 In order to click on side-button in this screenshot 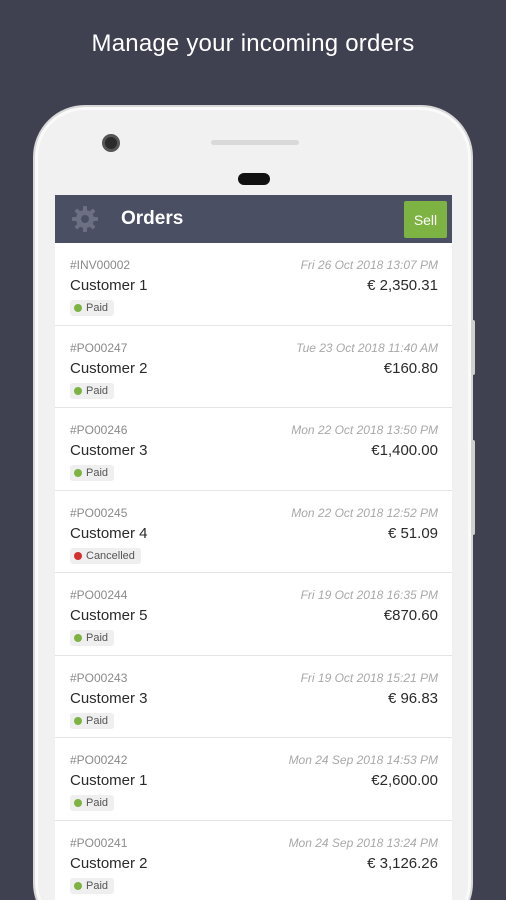, I will do `click(473, 347)`.